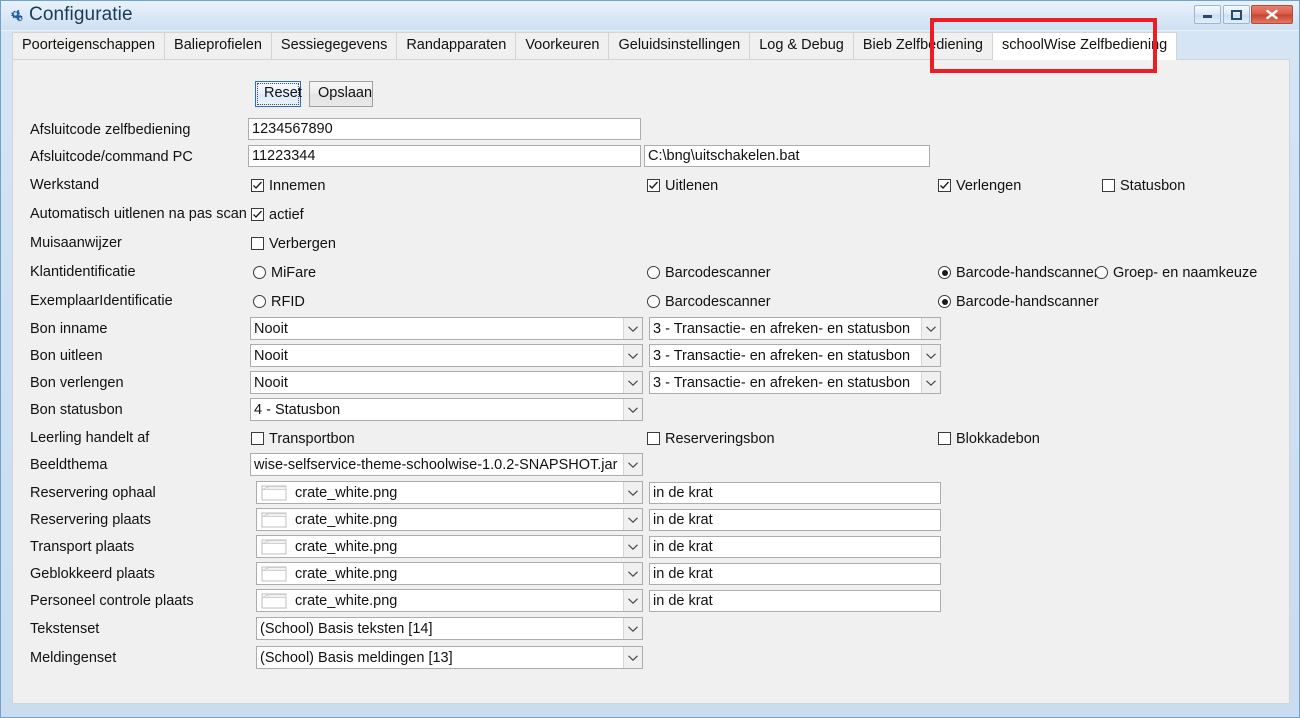  I want to click on tab-randapparaten: Randapparaten, so click(456, 46).